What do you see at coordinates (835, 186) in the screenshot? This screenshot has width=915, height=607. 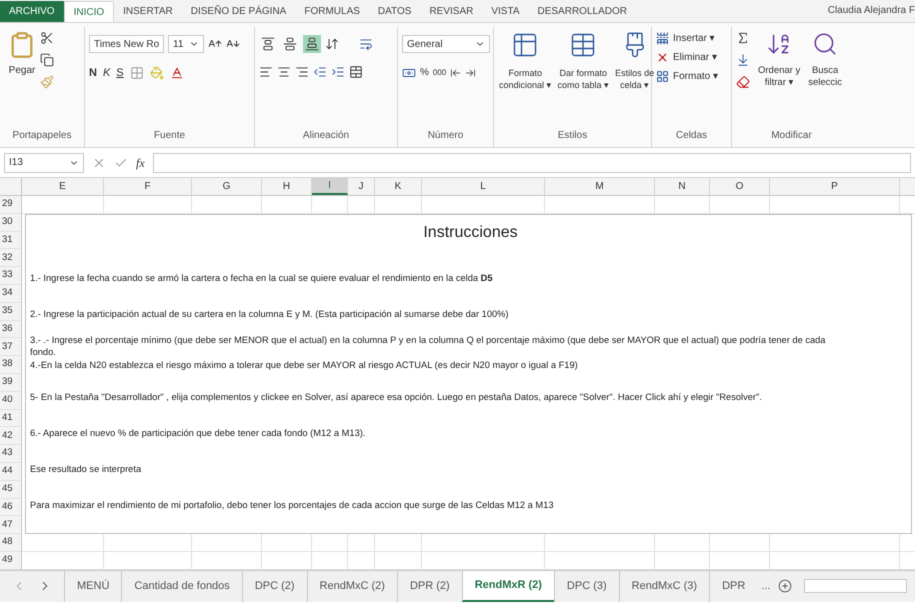 I see `column-header: P` at bounding box center [835, 186].